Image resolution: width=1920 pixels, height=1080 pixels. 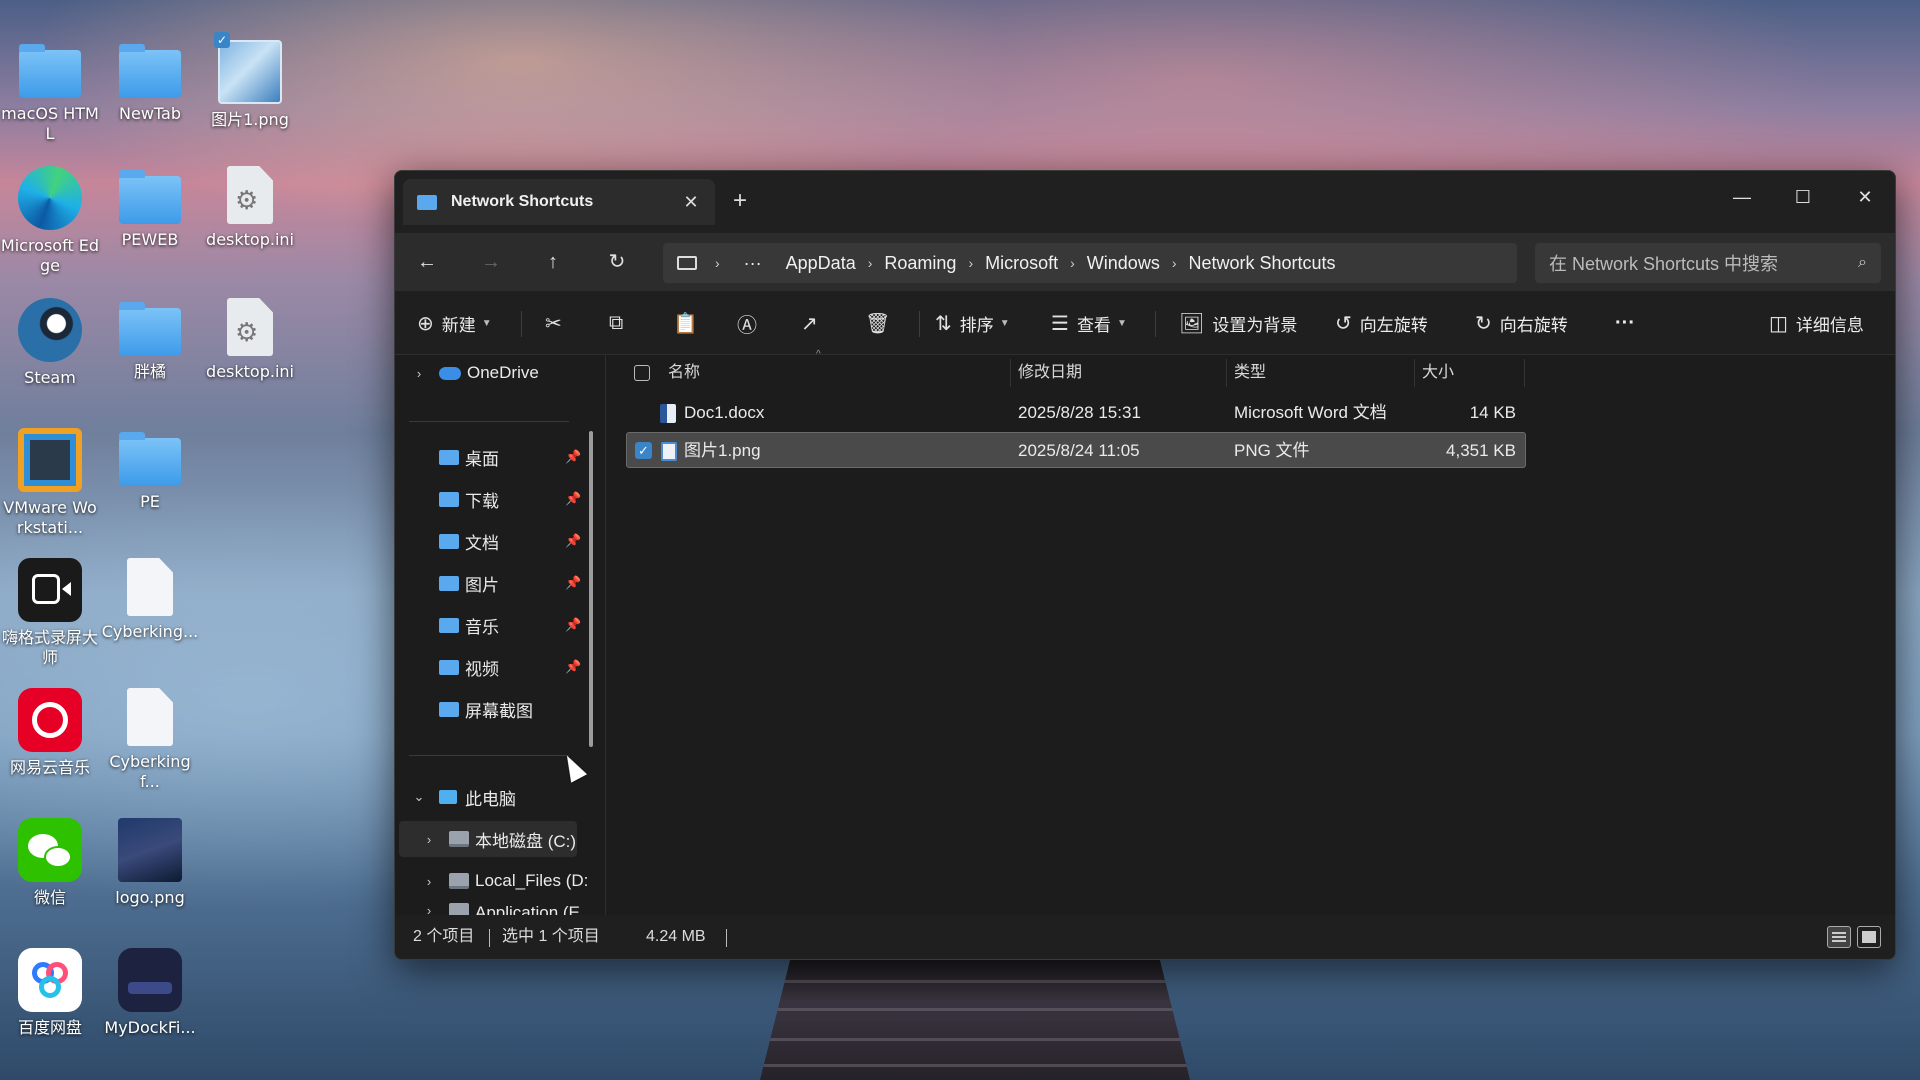 What do you see at coordinates (50, 863) in the screenshot?
I see `desktop-icon-wechat: 微信` at bounding box center [50, 863].